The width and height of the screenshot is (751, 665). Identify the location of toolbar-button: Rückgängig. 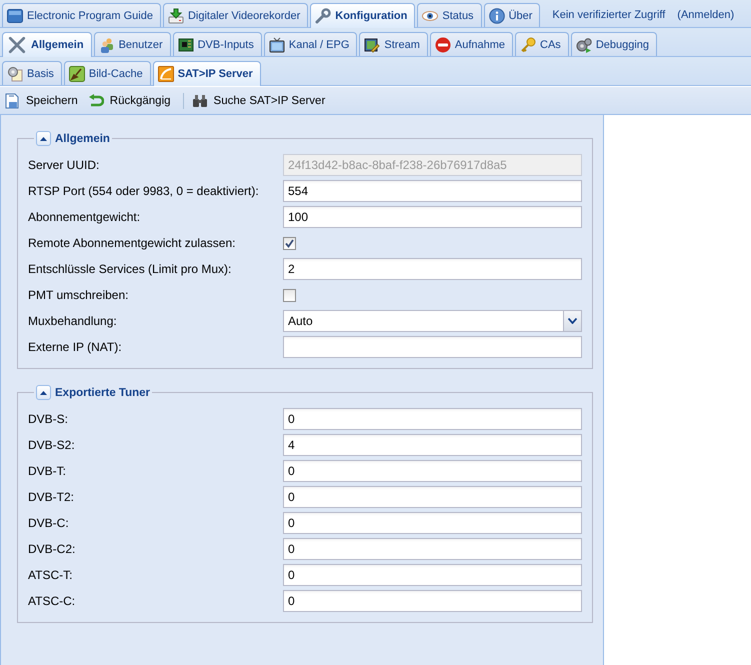
(131, 100).